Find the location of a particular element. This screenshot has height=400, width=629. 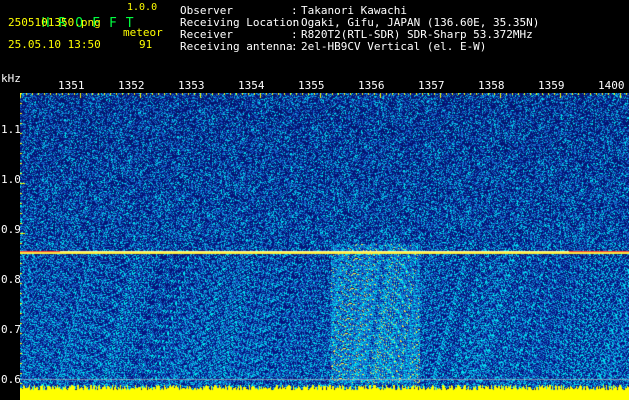

x-tick-label: 1400 is located at coordinates (611, 85).